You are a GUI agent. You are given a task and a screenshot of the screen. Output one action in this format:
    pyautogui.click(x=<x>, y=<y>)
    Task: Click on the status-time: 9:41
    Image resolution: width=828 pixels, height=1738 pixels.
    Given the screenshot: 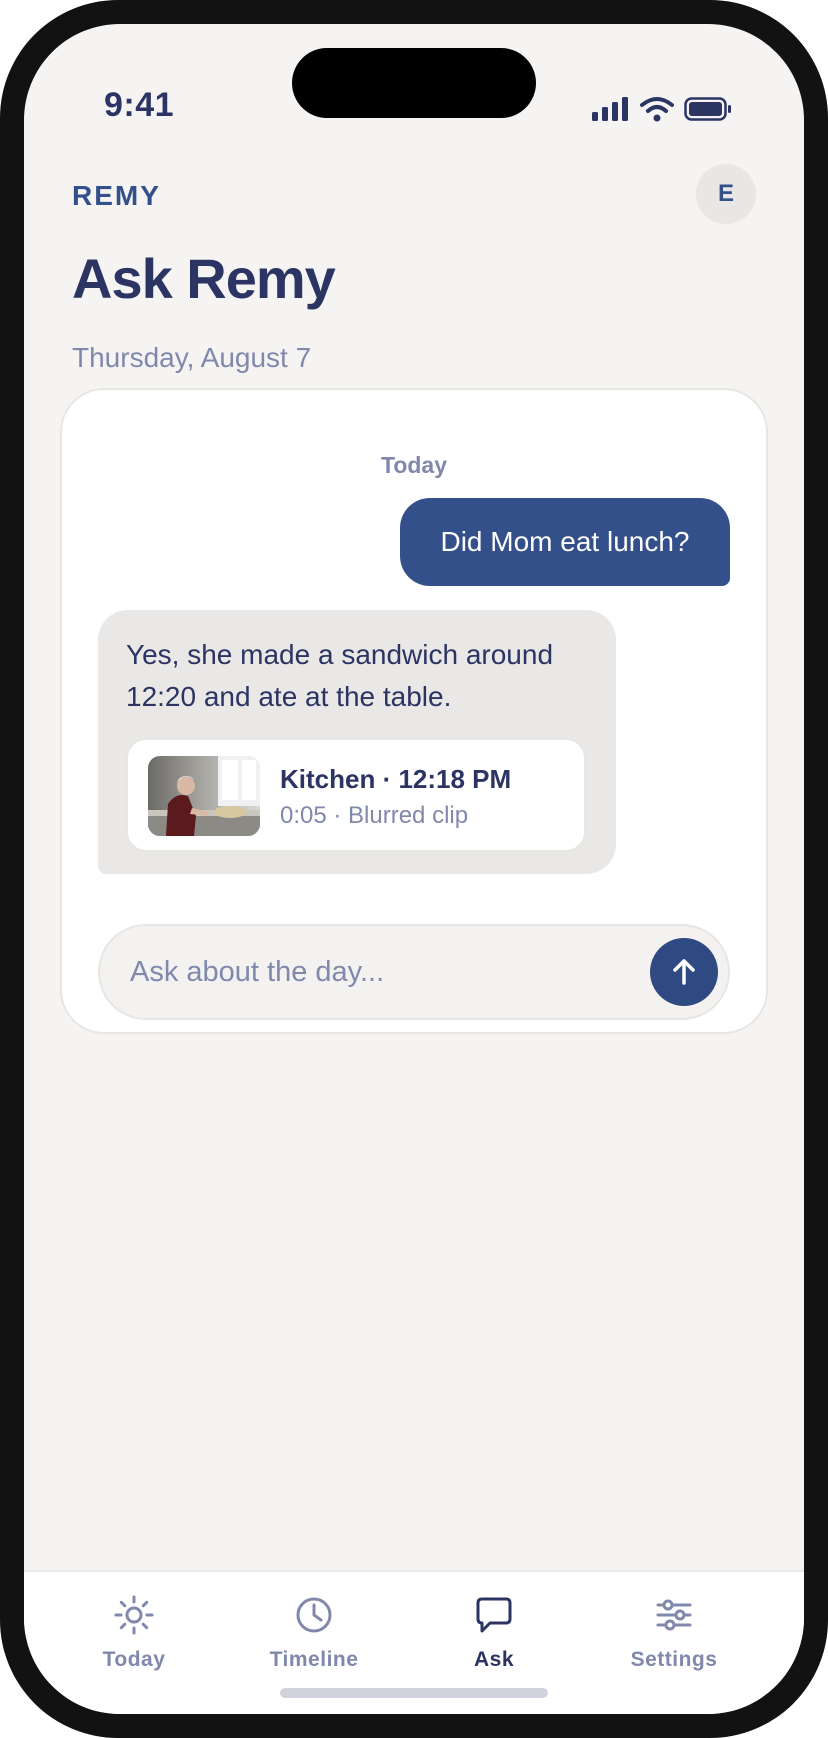 What is the action you would take?
    pyautogui.click(x=139, y=105)
    